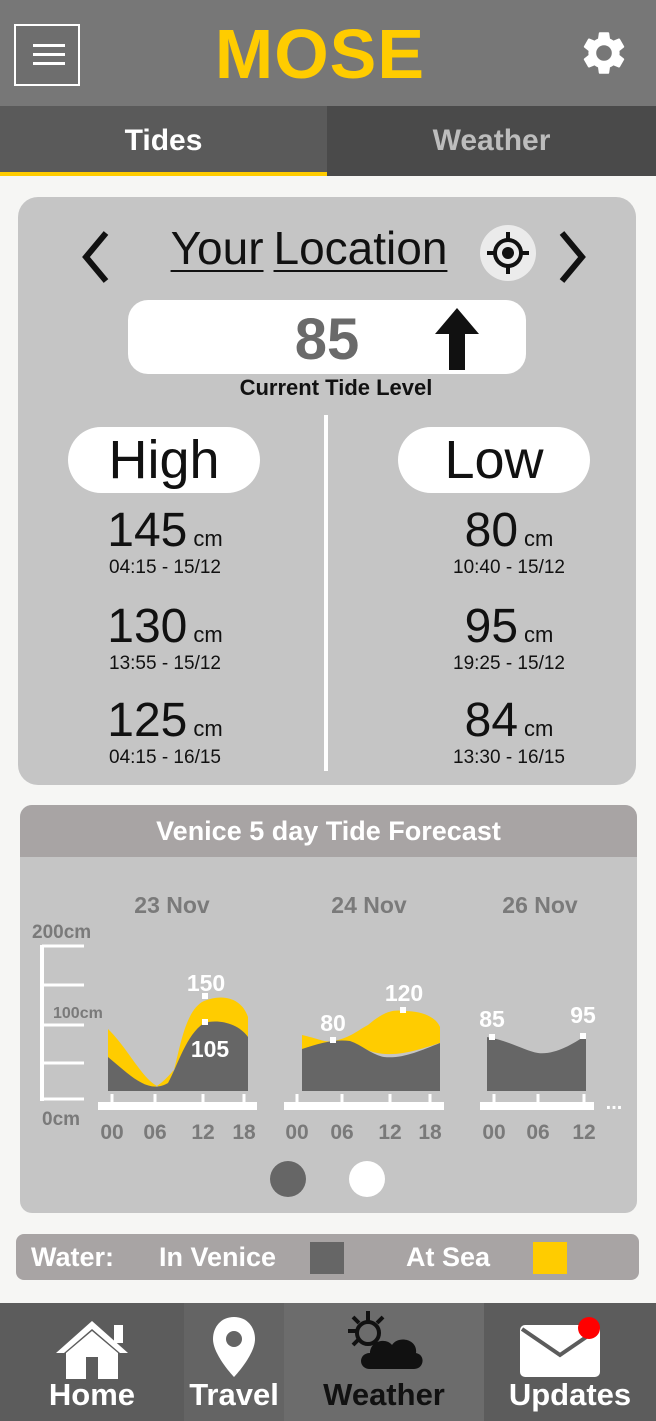  Describe the element at coordinates (61, 932) in the screenshot. I see `y-tick-label: 200cm` at that location.